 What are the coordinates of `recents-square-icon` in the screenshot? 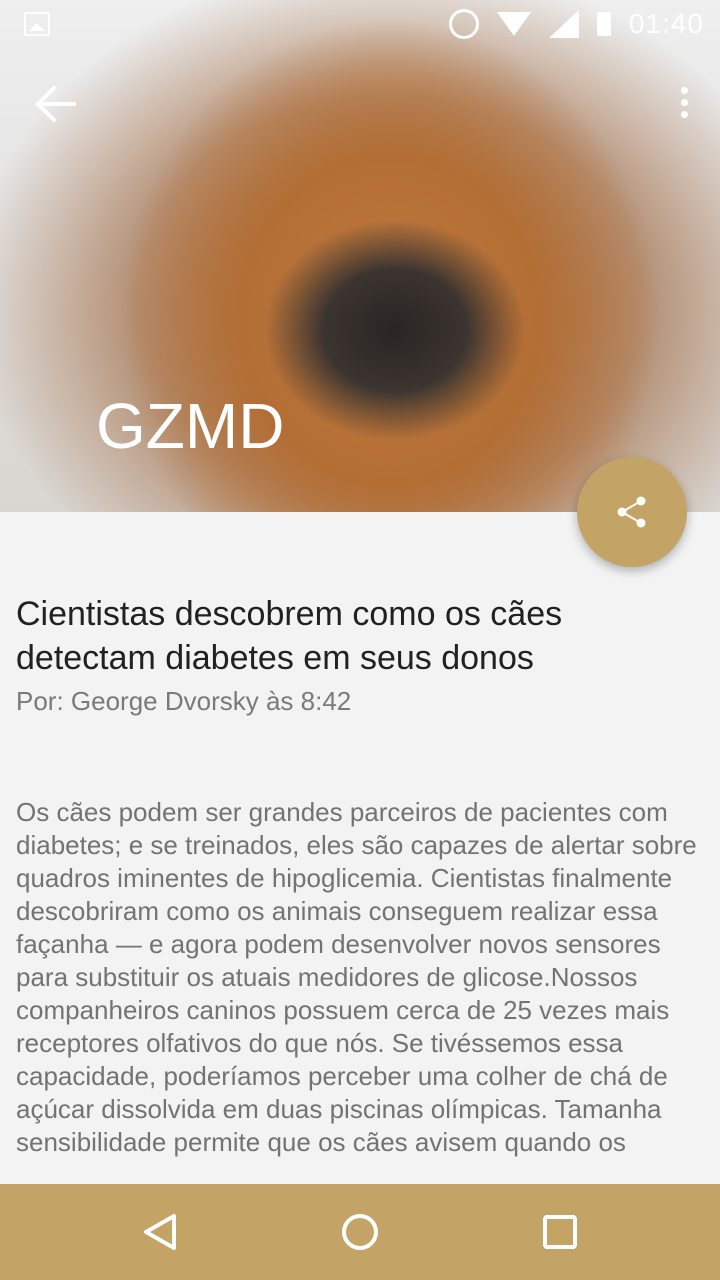 It's located at (560, 1232).